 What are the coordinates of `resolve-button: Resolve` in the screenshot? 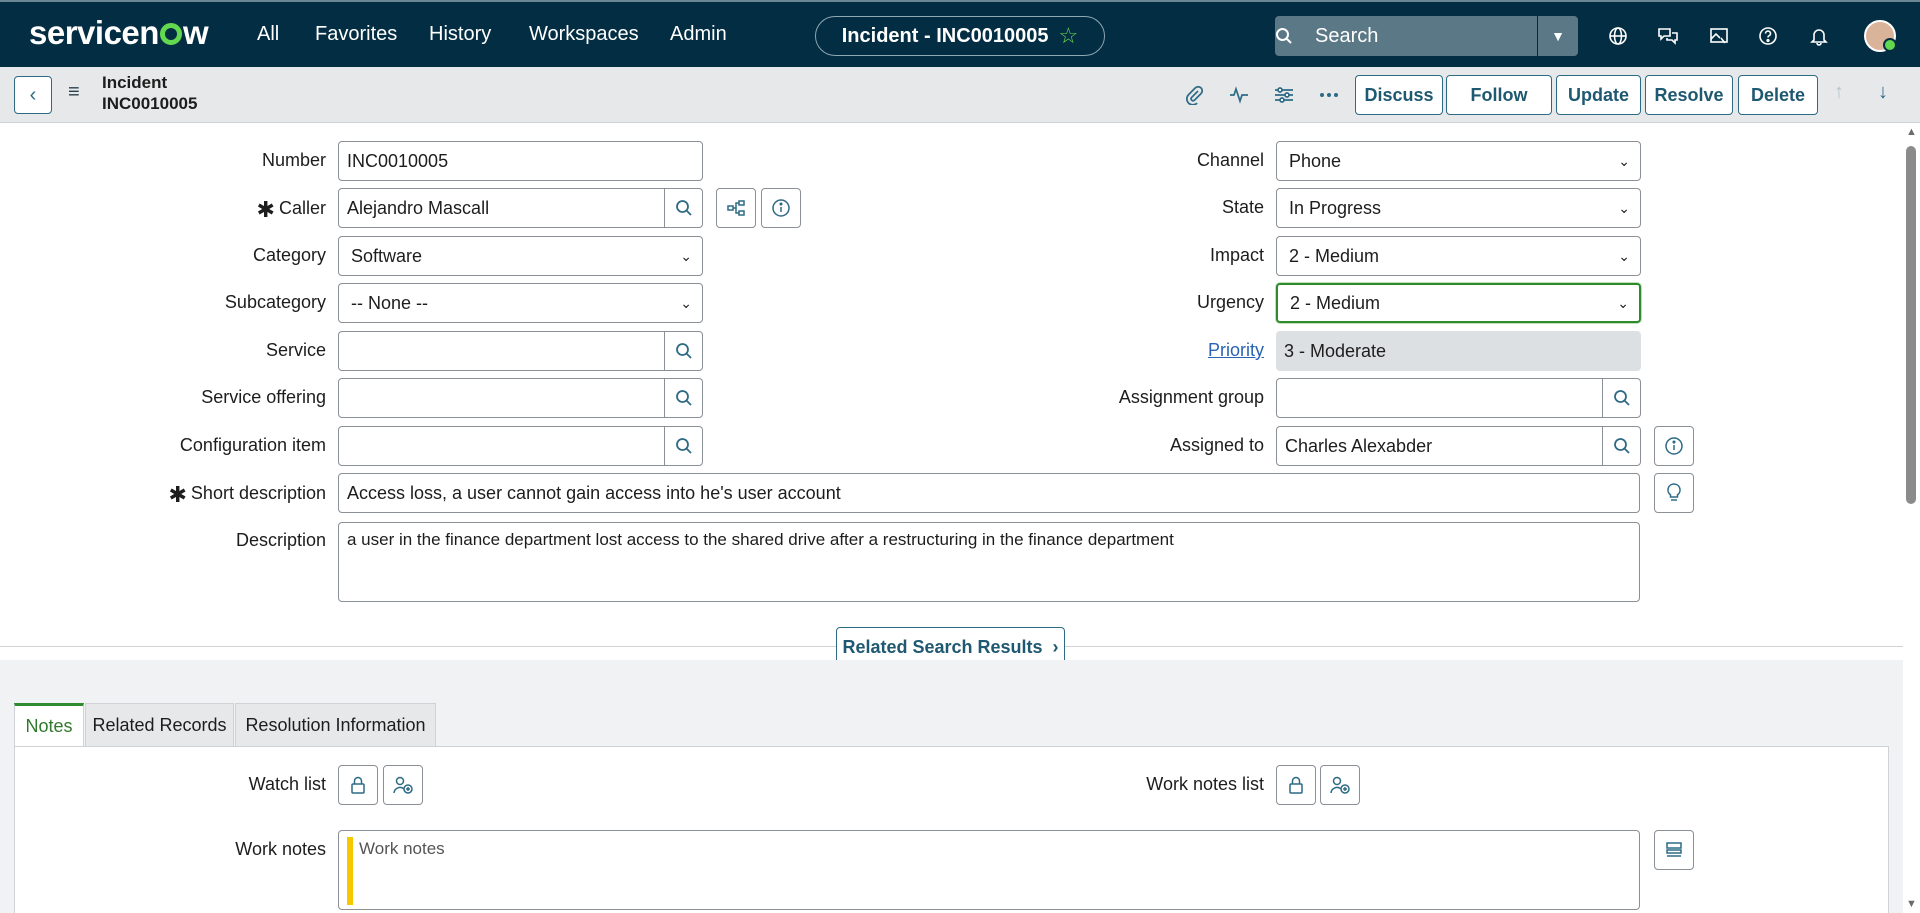 It's located at (1689, 95).